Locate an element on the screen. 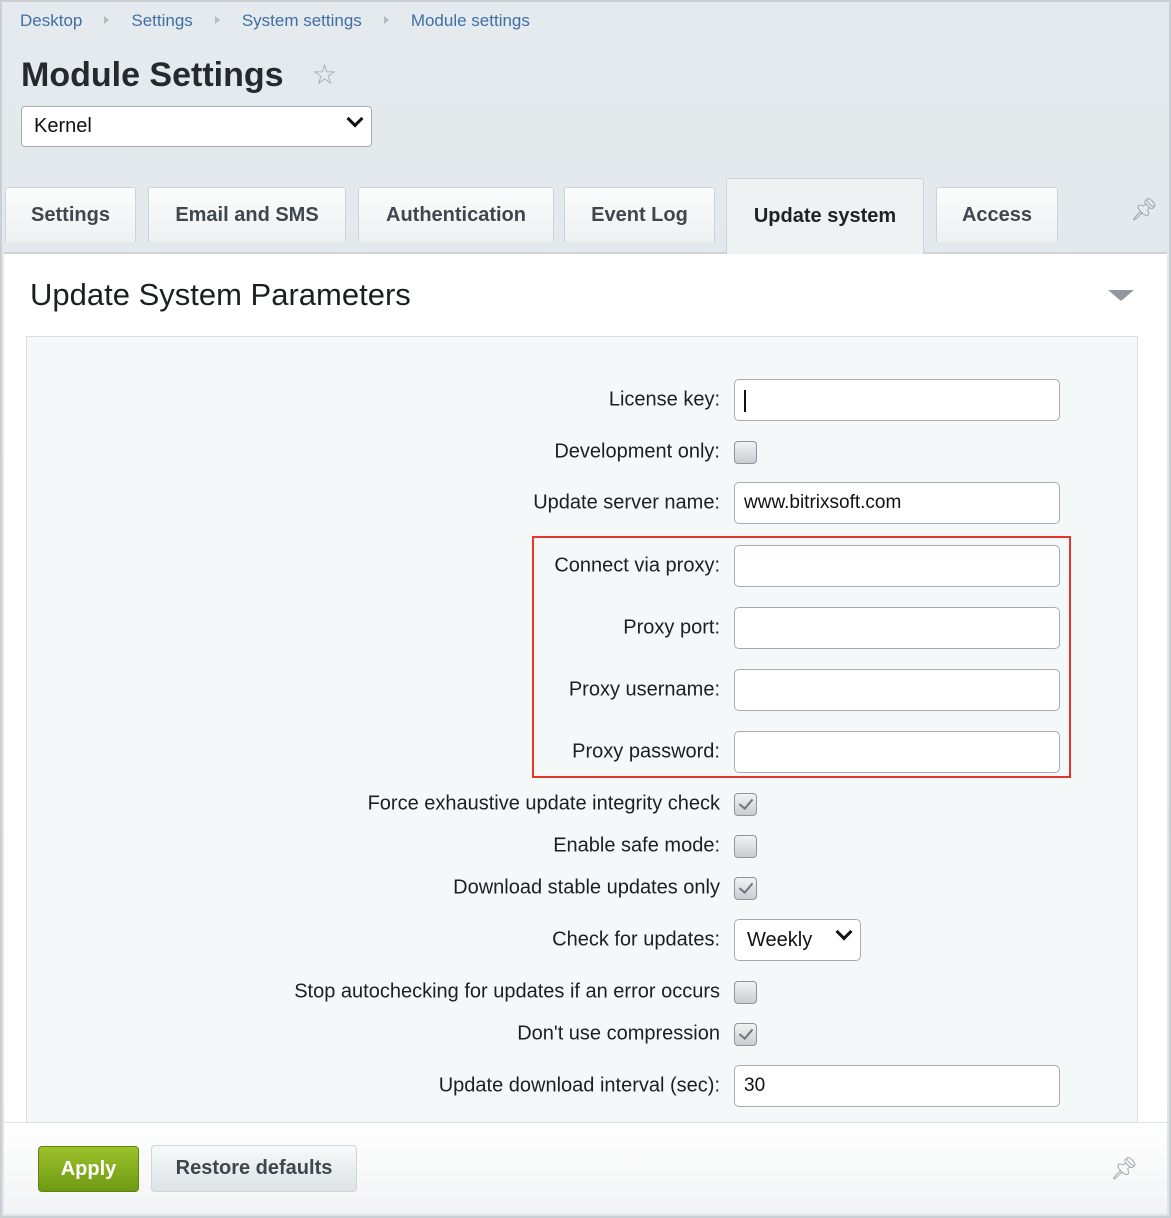 This screenshot has width=1171, height=1218. breadcrumb-module-settings: Module settings is located at coordinates (470, 21).